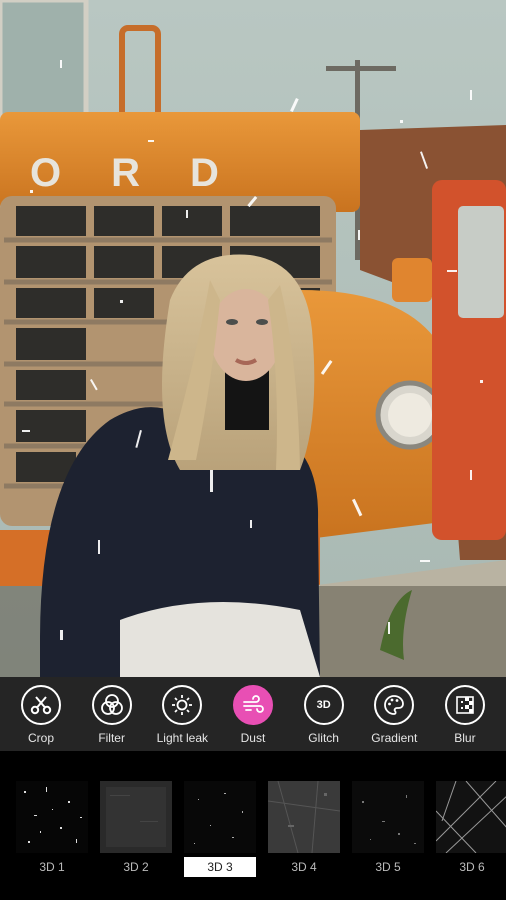 The image size is (506, 900). Describe the element at coordinates (136, 867) in the screenshot. I see `preset-label: 3D 2` at that location.